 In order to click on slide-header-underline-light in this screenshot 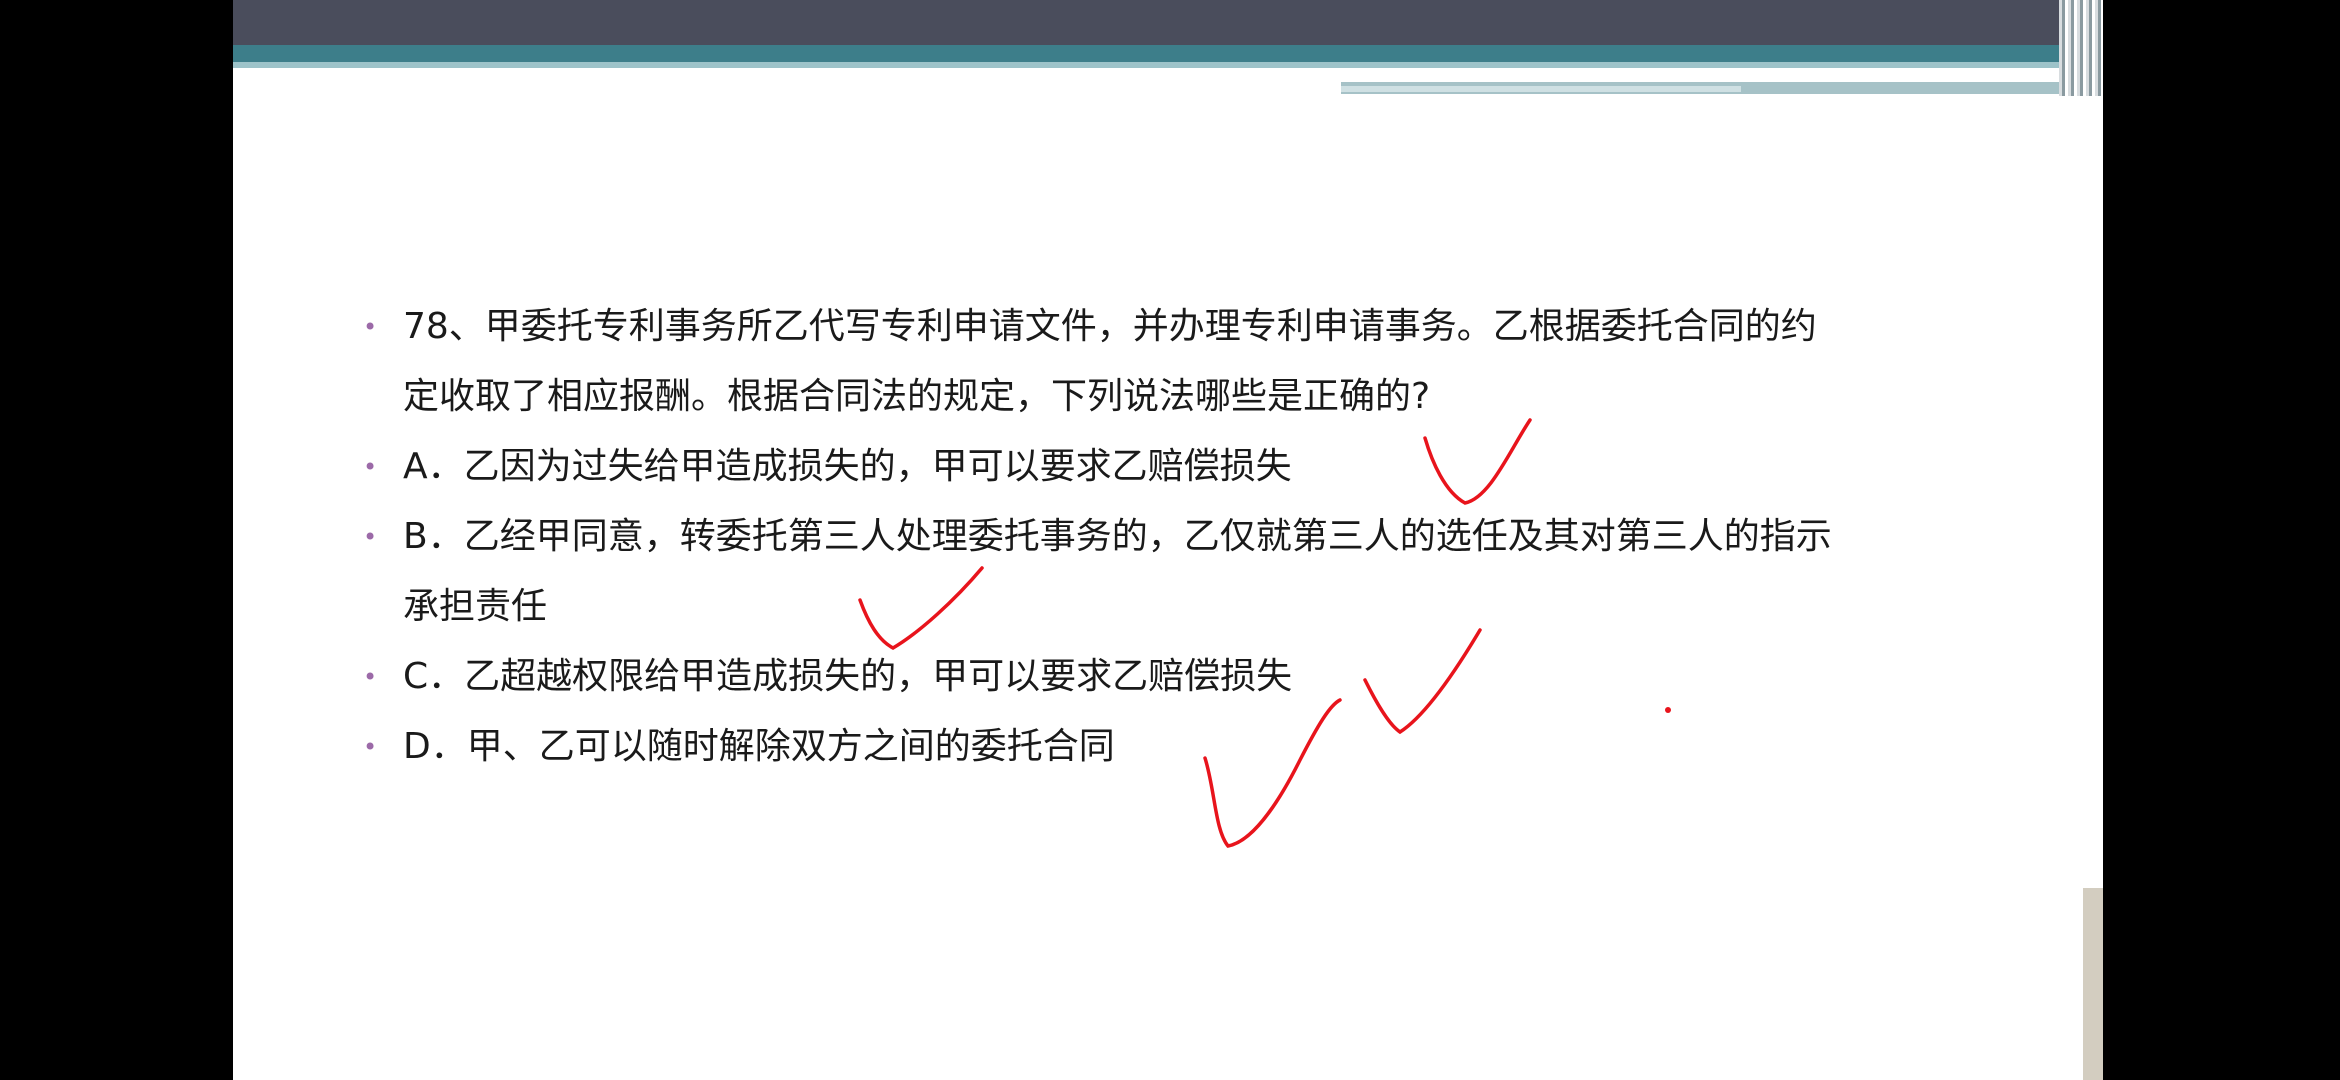, I will do `click(1541, 89)`.